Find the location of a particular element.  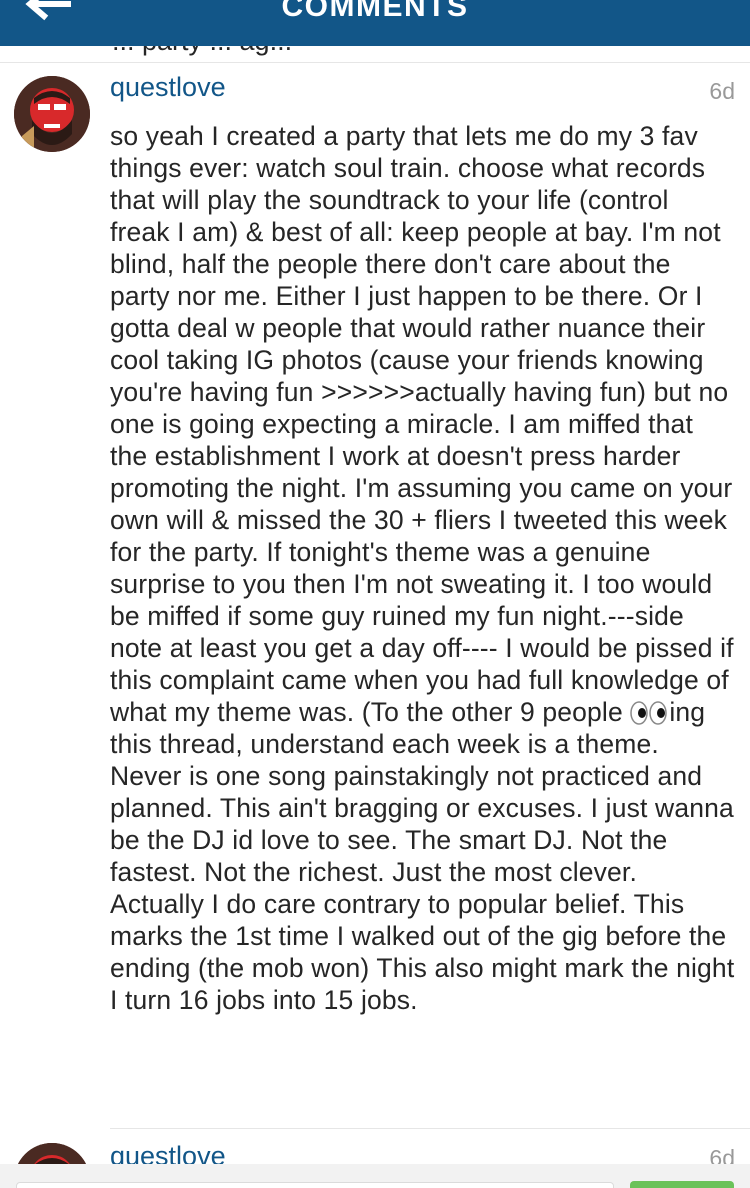

send-button is located at coordinates (682, 1184).